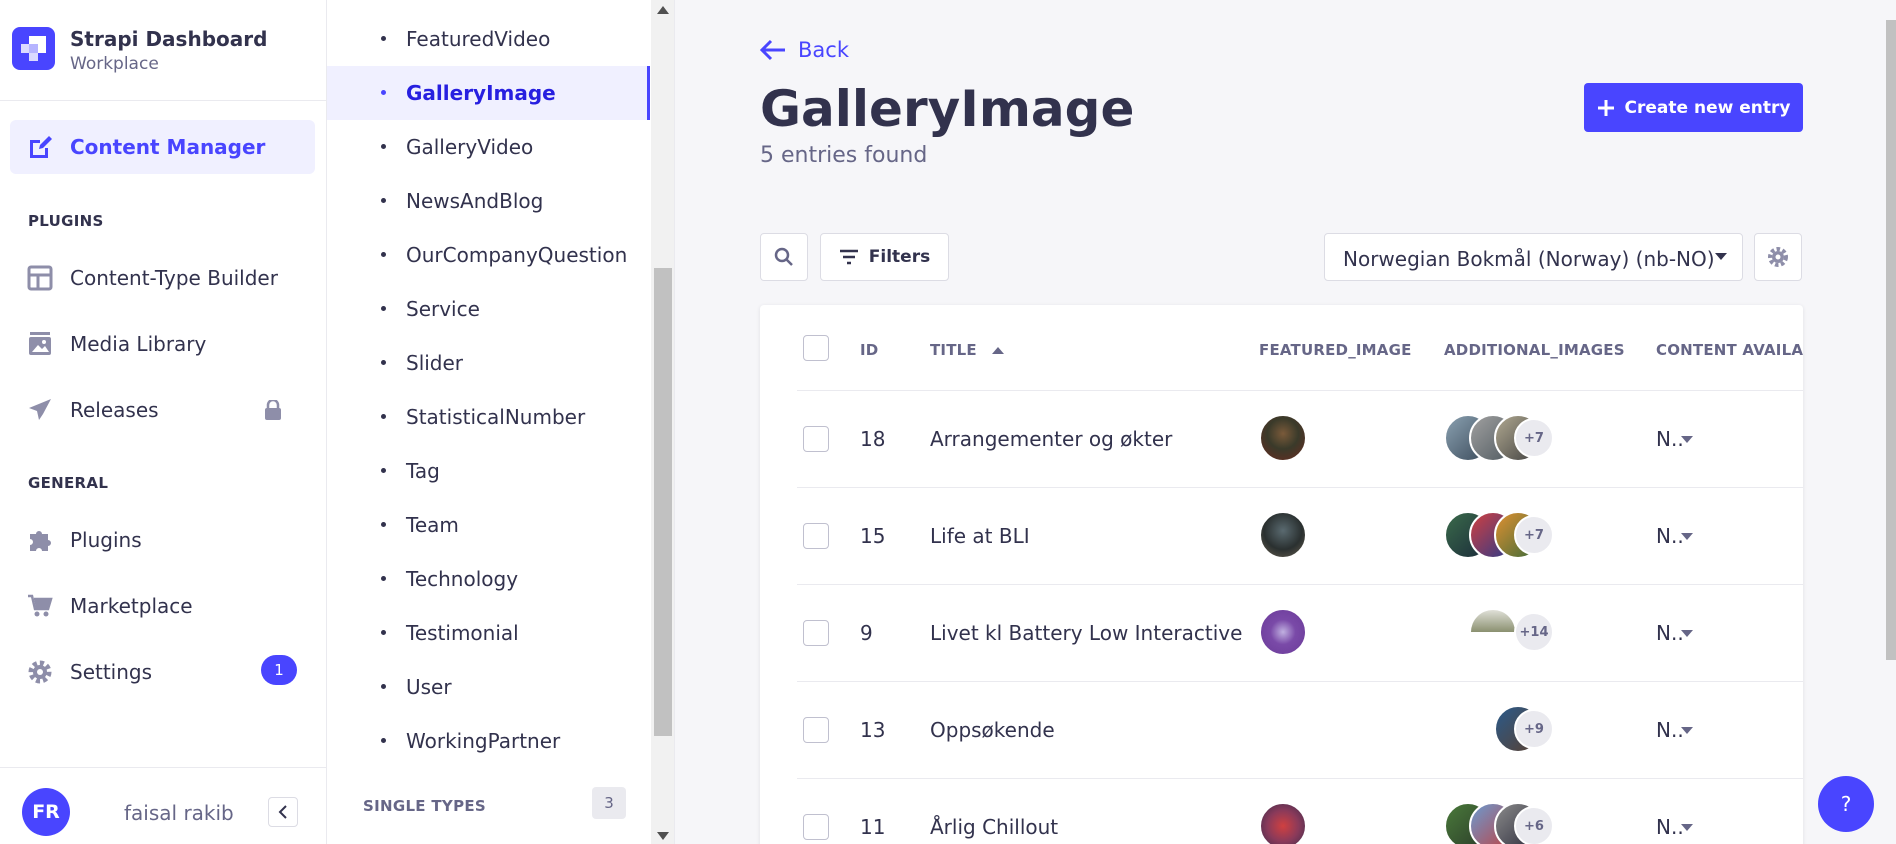  I want to click on avatar: FR, so click(46, 812).